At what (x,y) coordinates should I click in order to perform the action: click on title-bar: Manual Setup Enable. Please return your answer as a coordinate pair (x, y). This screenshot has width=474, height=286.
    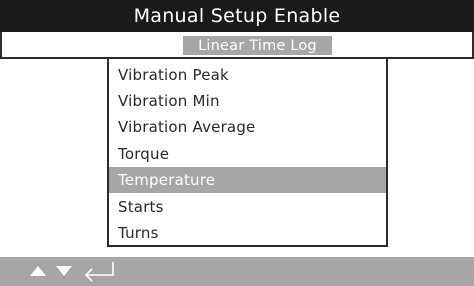
    Looking at the image, I should click on (237, 16).